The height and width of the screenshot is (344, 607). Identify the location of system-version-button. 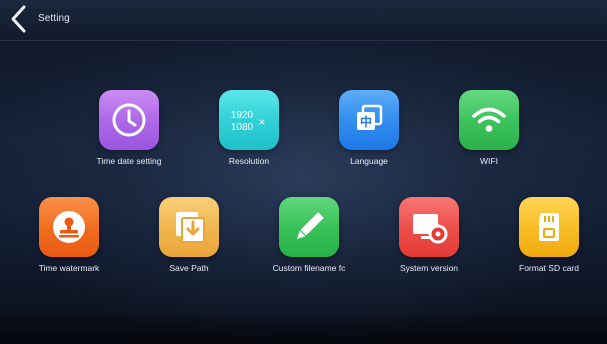
(429, 227).